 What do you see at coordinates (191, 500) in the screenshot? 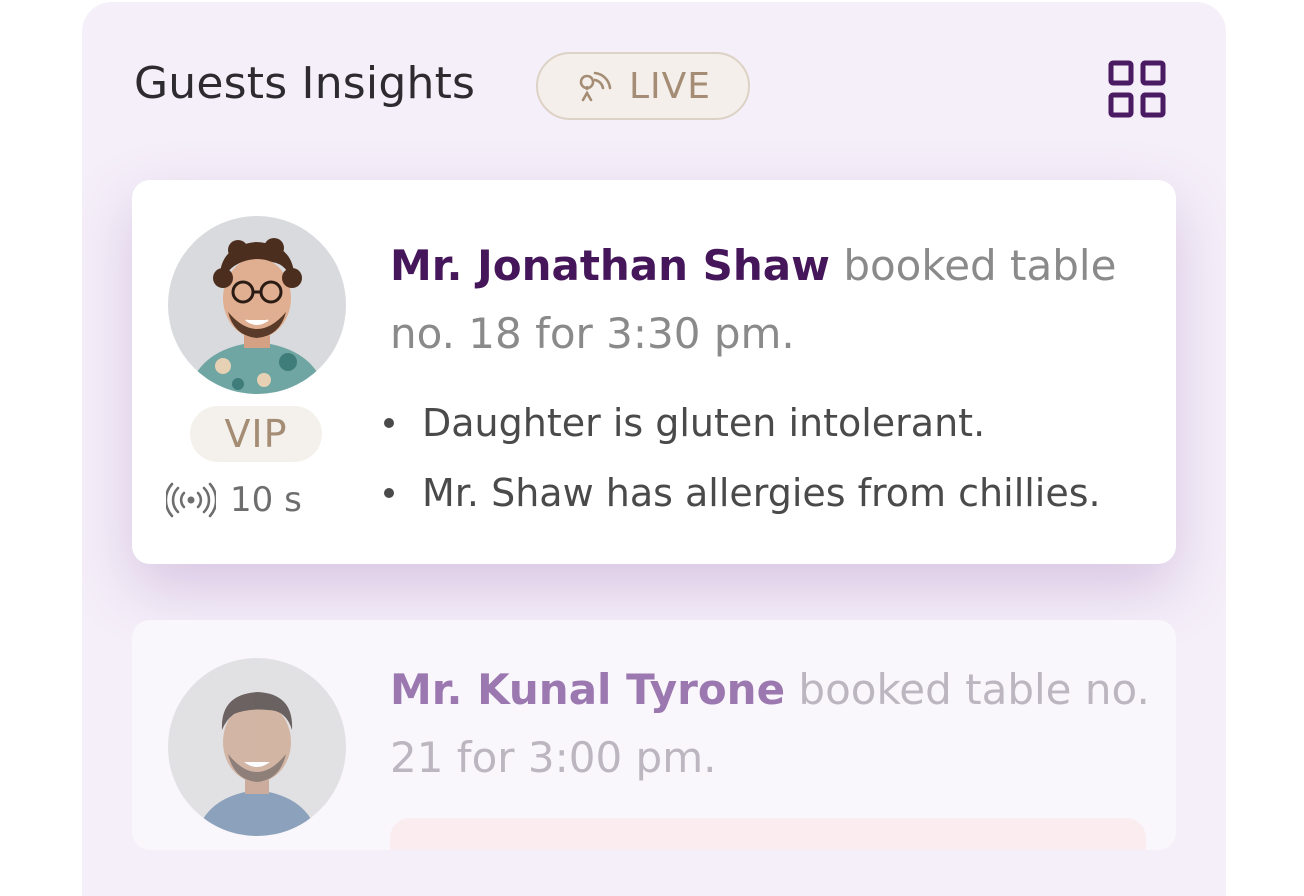
I see `broadcast-icon` at bounding box center [191, 500].